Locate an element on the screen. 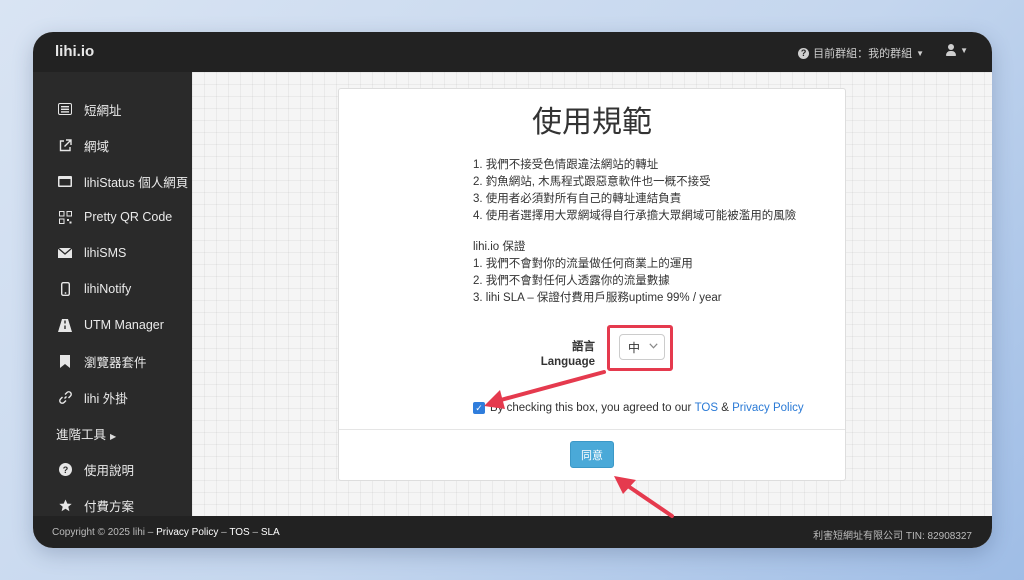  group-menu: ? 目前群組：我的群組 ▼ is located at coordinates (861, 53).